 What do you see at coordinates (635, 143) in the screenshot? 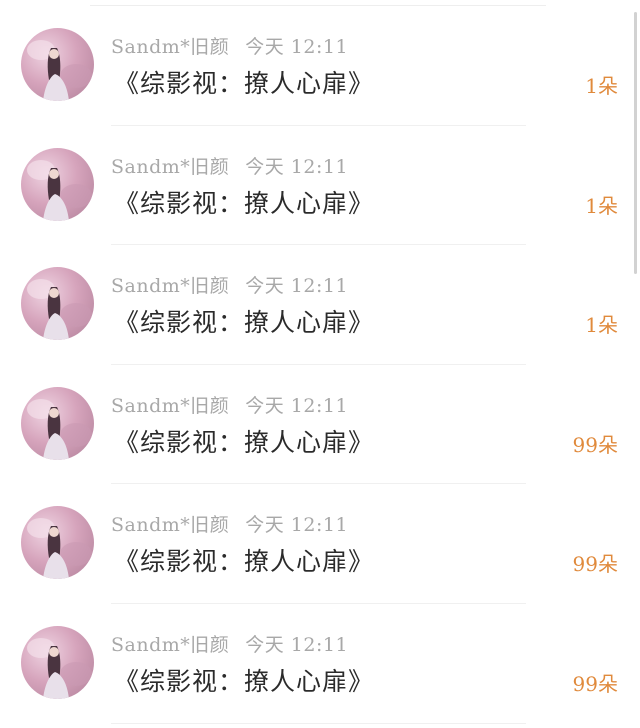
I see `scrollbar` at bounding box center [635, 143].